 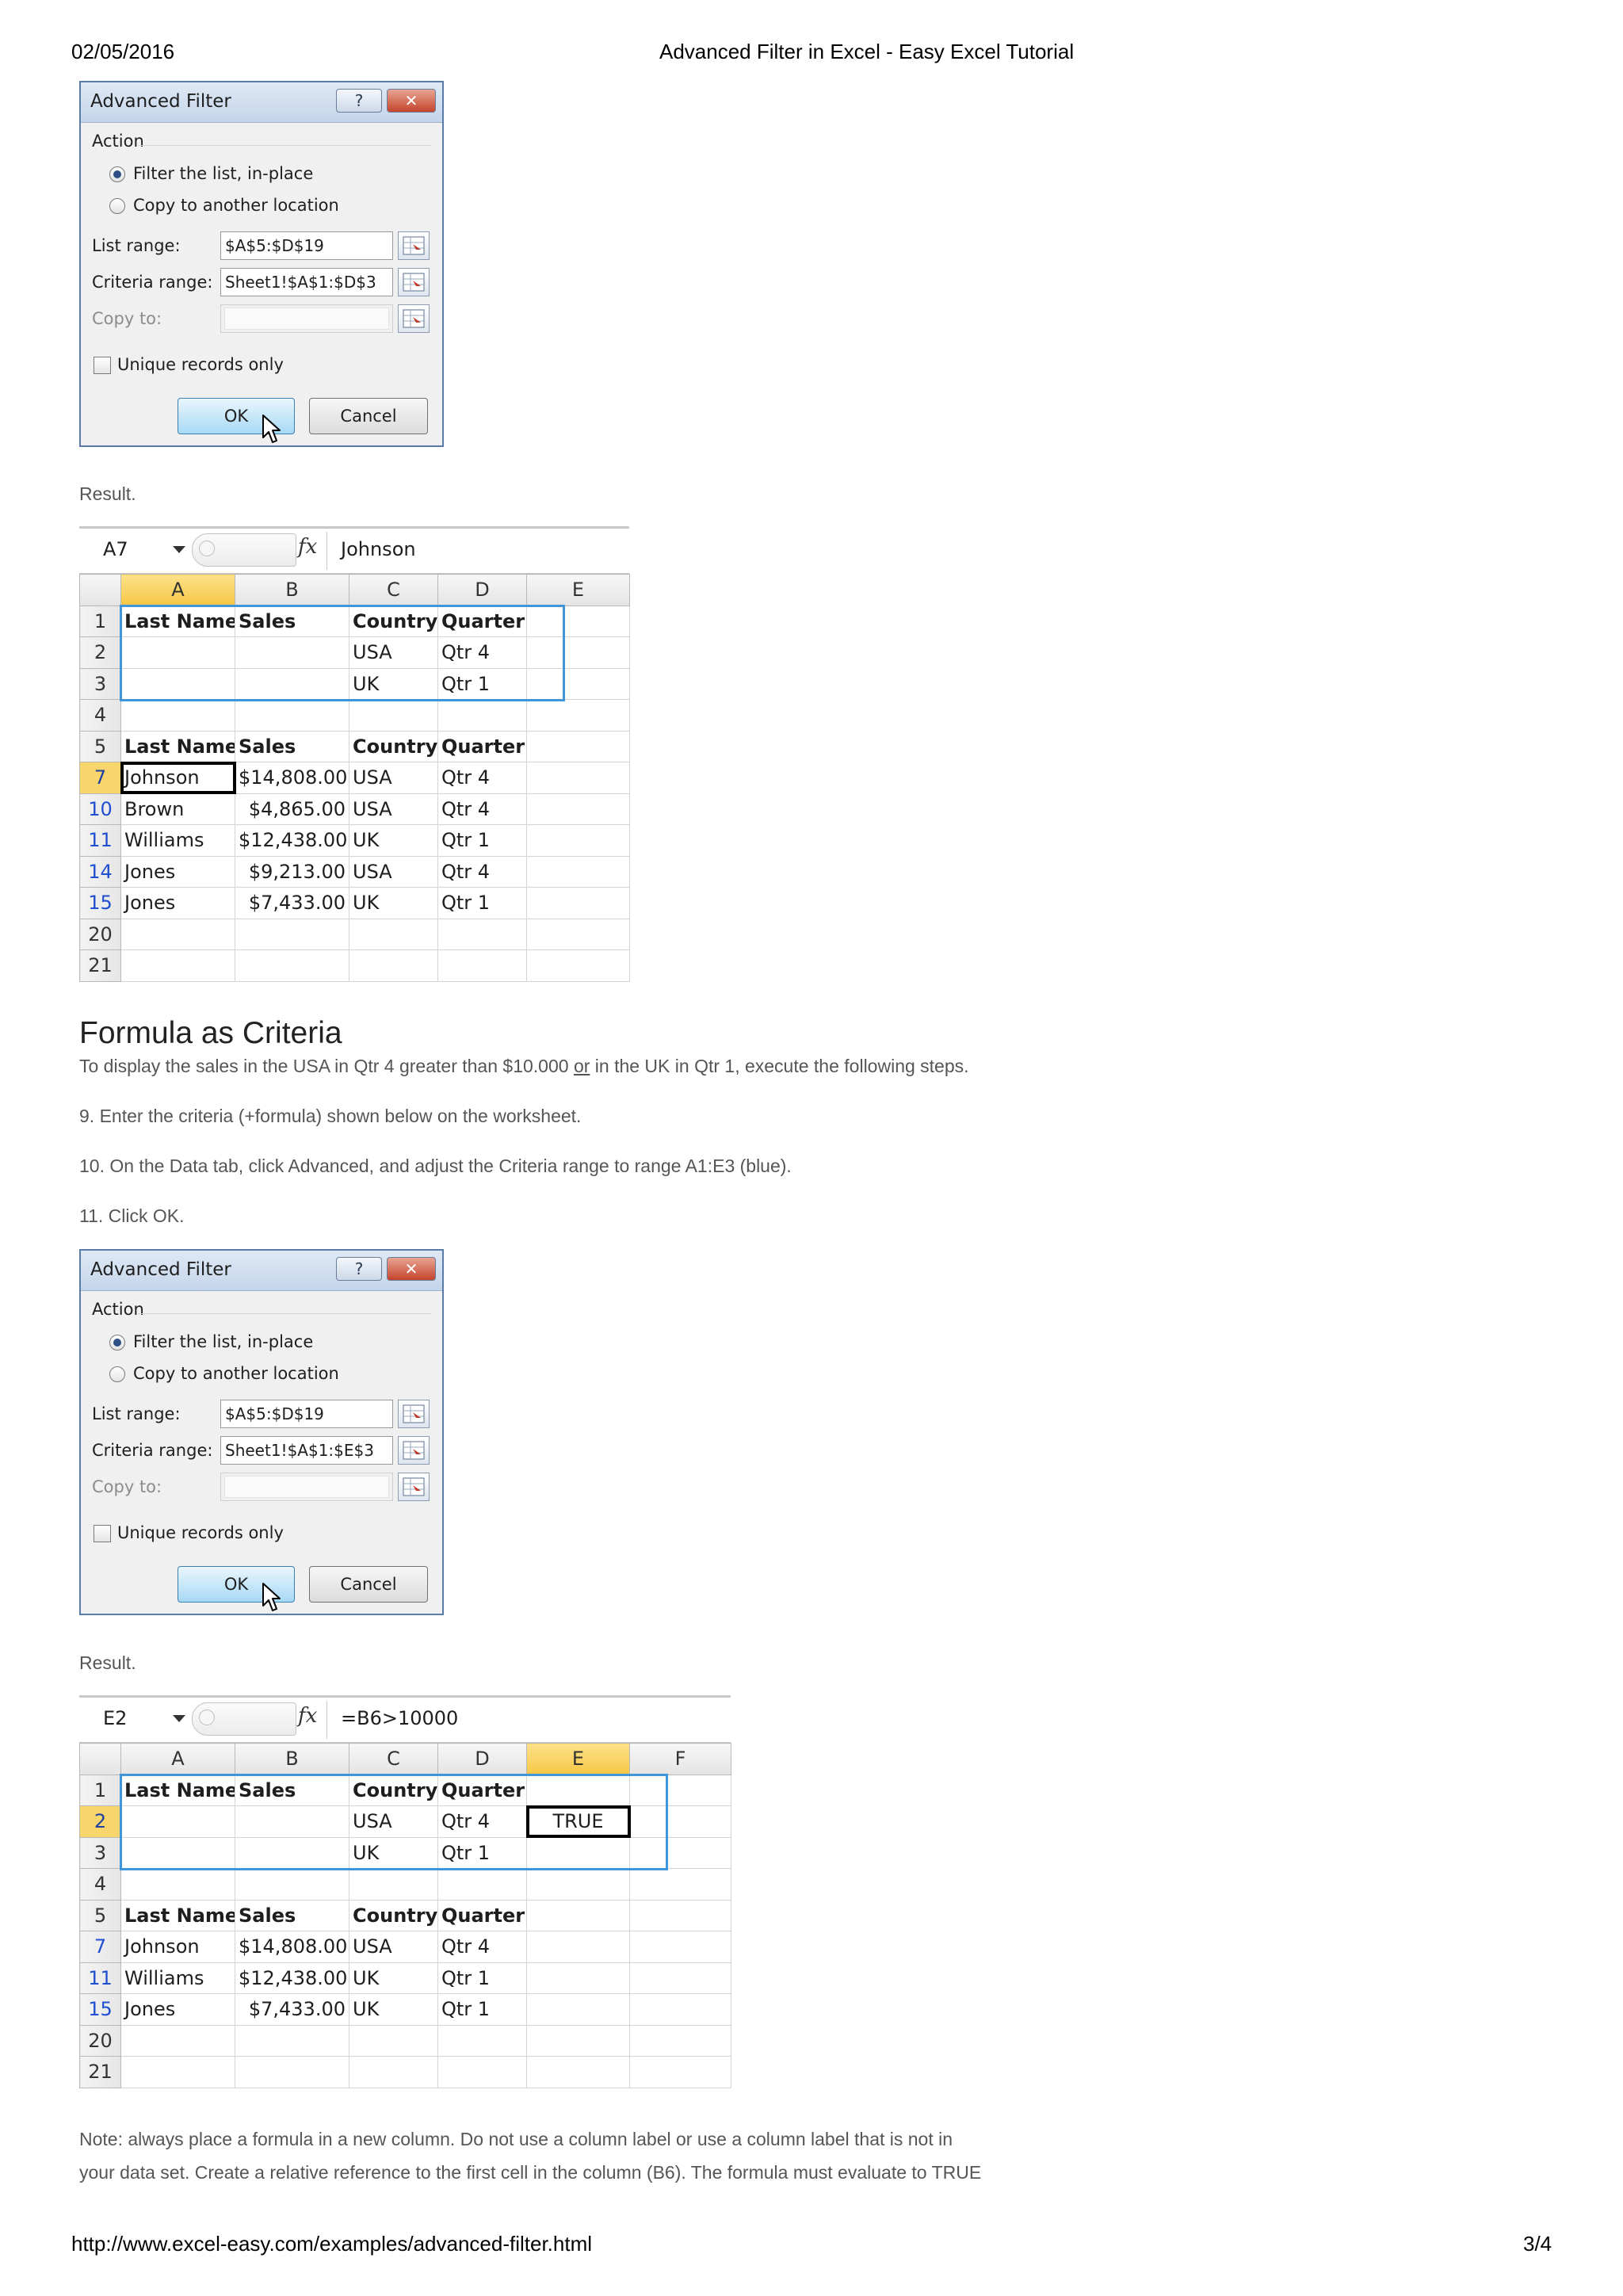 I want to click on row-header: 7, so click(x=100, y=778).